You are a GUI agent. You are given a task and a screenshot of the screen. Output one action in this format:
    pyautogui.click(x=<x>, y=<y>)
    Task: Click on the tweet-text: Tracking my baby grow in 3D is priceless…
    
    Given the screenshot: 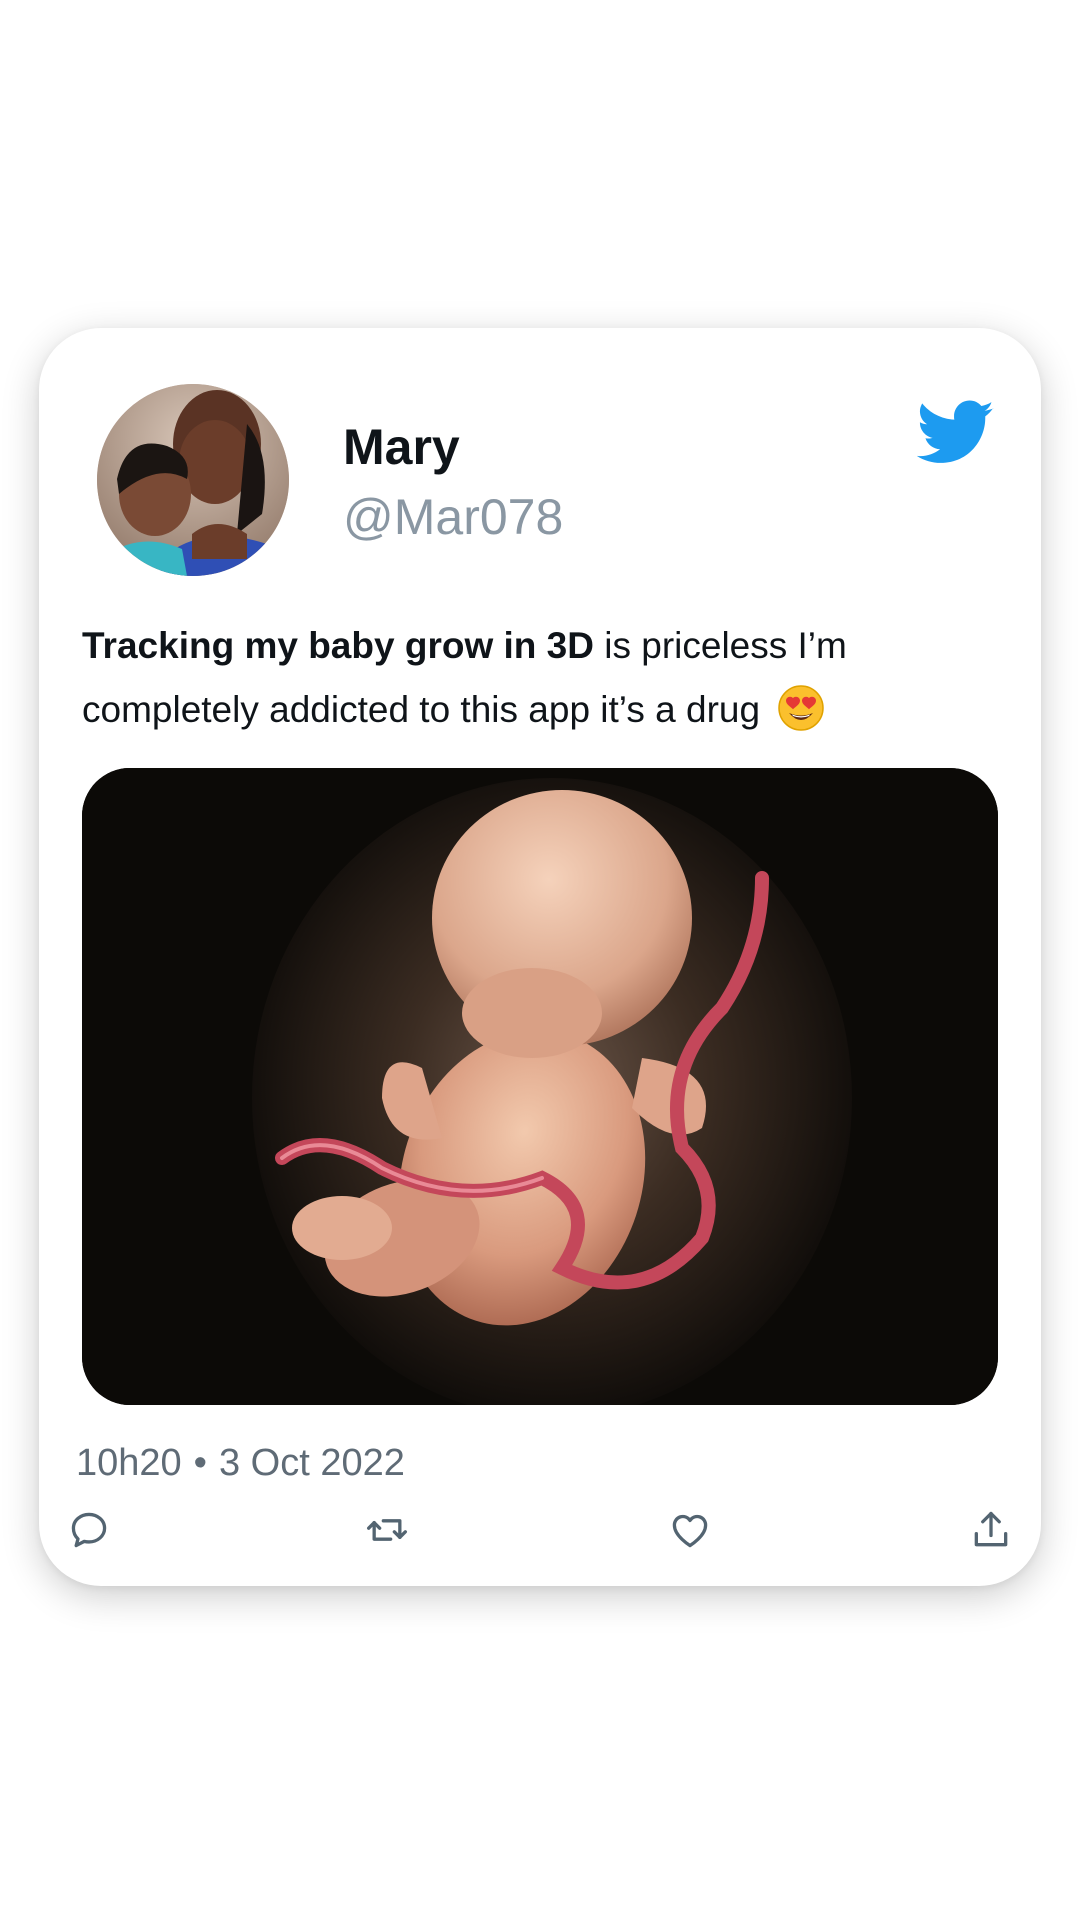 What is the action you would take?
    pyautogui.click(x=532, y=678)
    